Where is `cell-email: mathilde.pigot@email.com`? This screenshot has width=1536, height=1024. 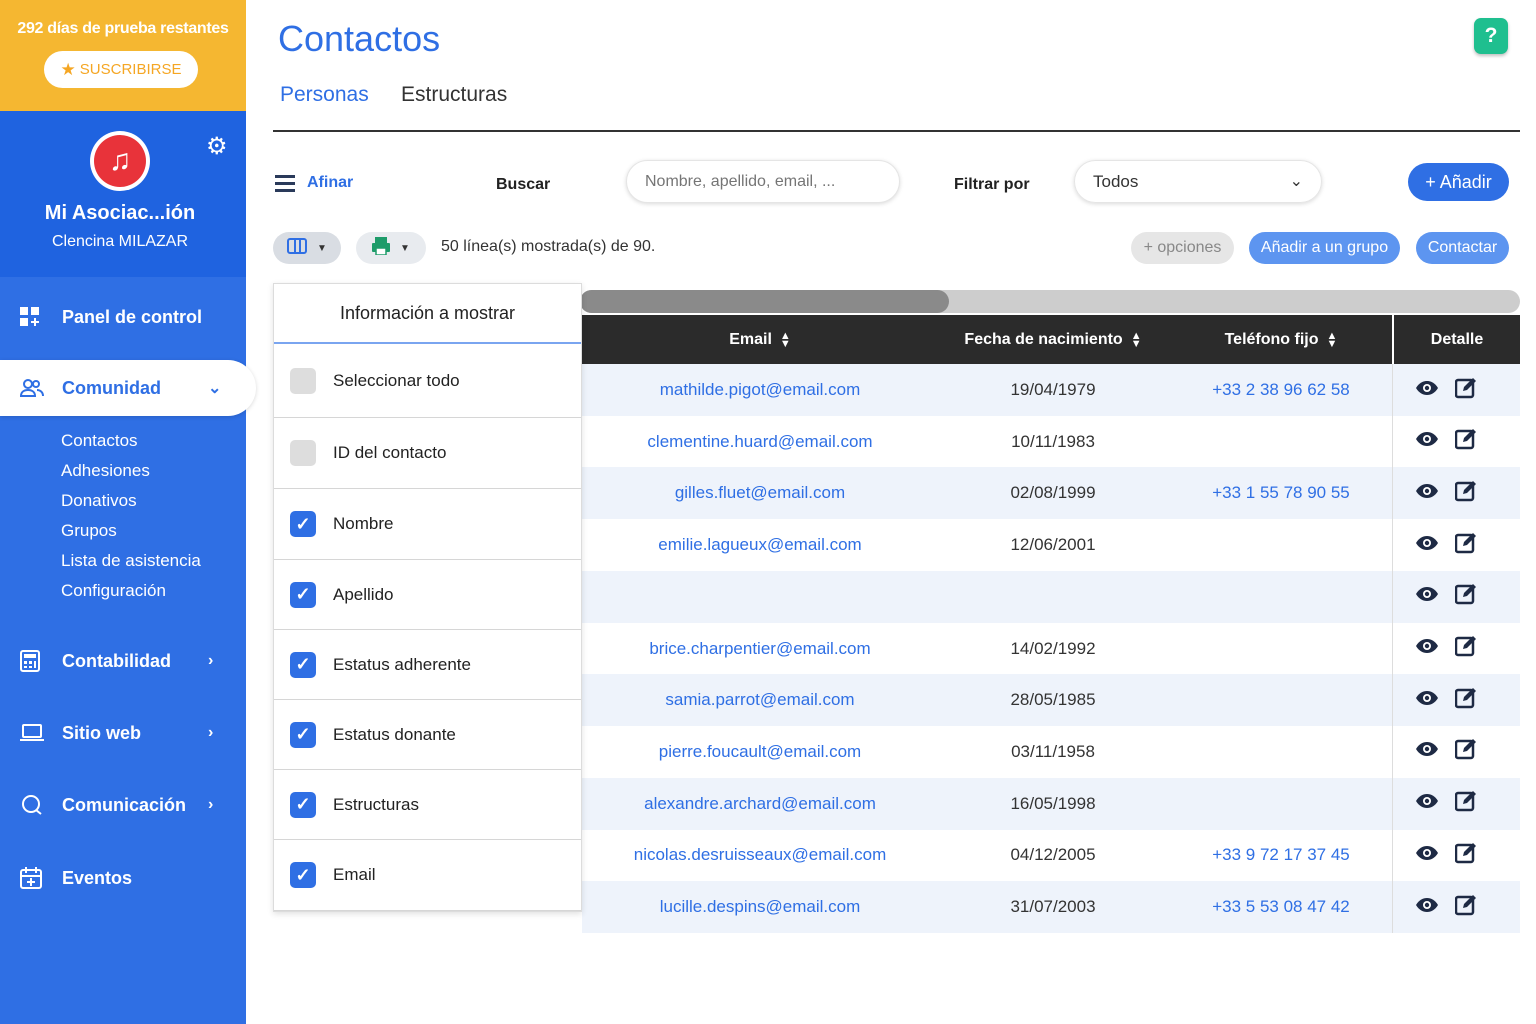 cell-email: mathilde.pigot@email.com is located at coordinates (760, 390).